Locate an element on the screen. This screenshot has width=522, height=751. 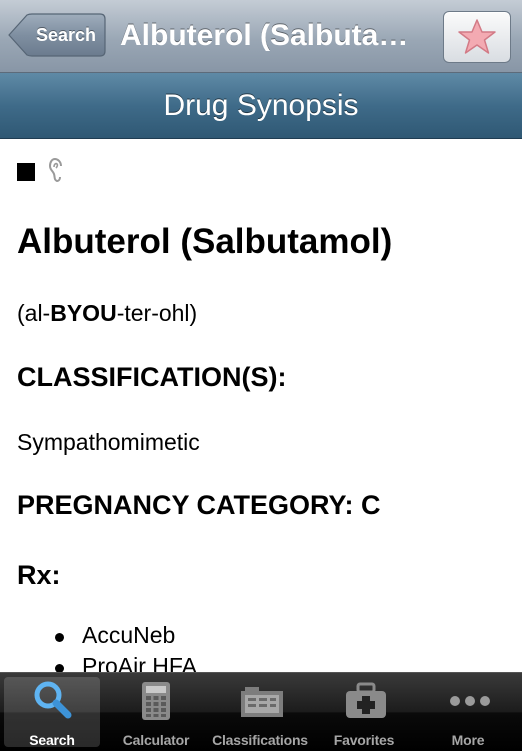
pronunciation: (al-BYOU-ter-ohl) is located at coordinates (107, 313).